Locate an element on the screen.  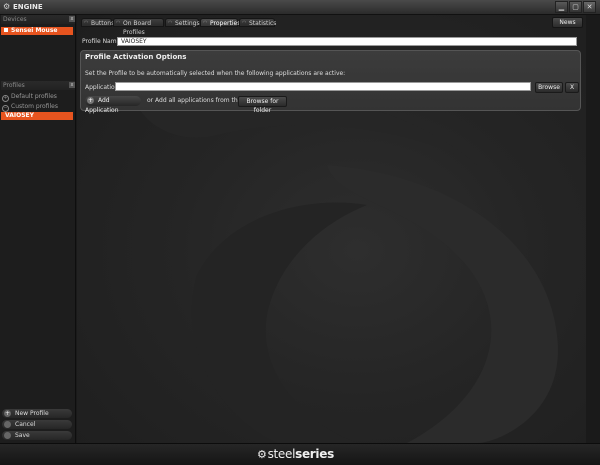
tab-label: Buttons is located at coordinates (103, 23).